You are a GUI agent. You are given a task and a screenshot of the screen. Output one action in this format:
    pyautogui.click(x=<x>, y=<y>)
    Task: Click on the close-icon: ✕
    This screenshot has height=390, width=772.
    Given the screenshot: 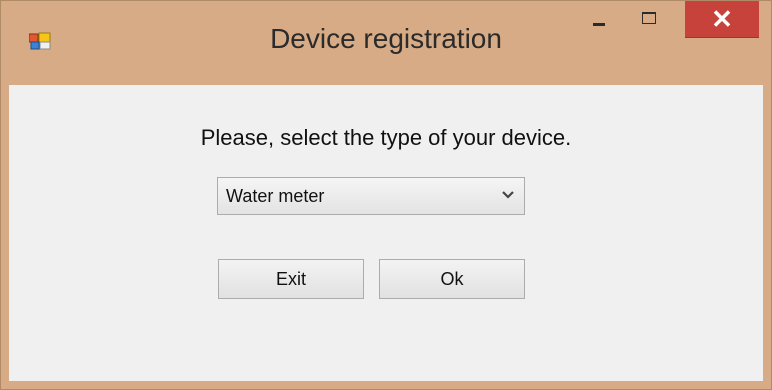 What is the action you would take?
    pyautogui.click(x=722, y=19)
    